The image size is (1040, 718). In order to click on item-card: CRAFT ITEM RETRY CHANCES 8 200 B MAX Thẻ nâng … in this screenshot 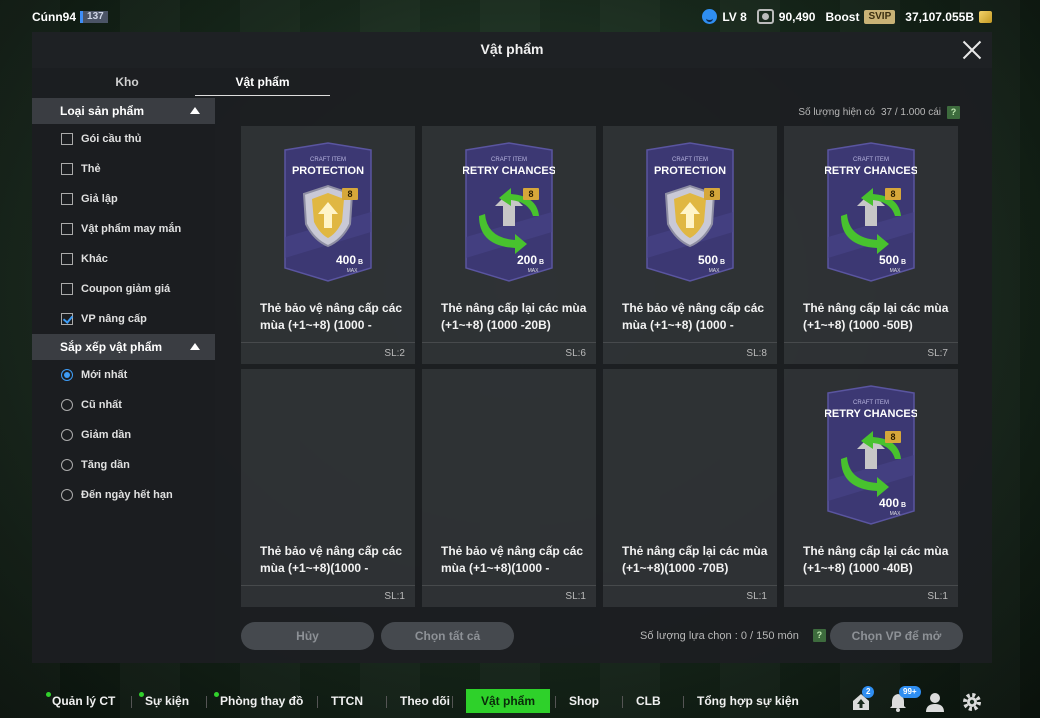, I will do `click(509, 245)`.